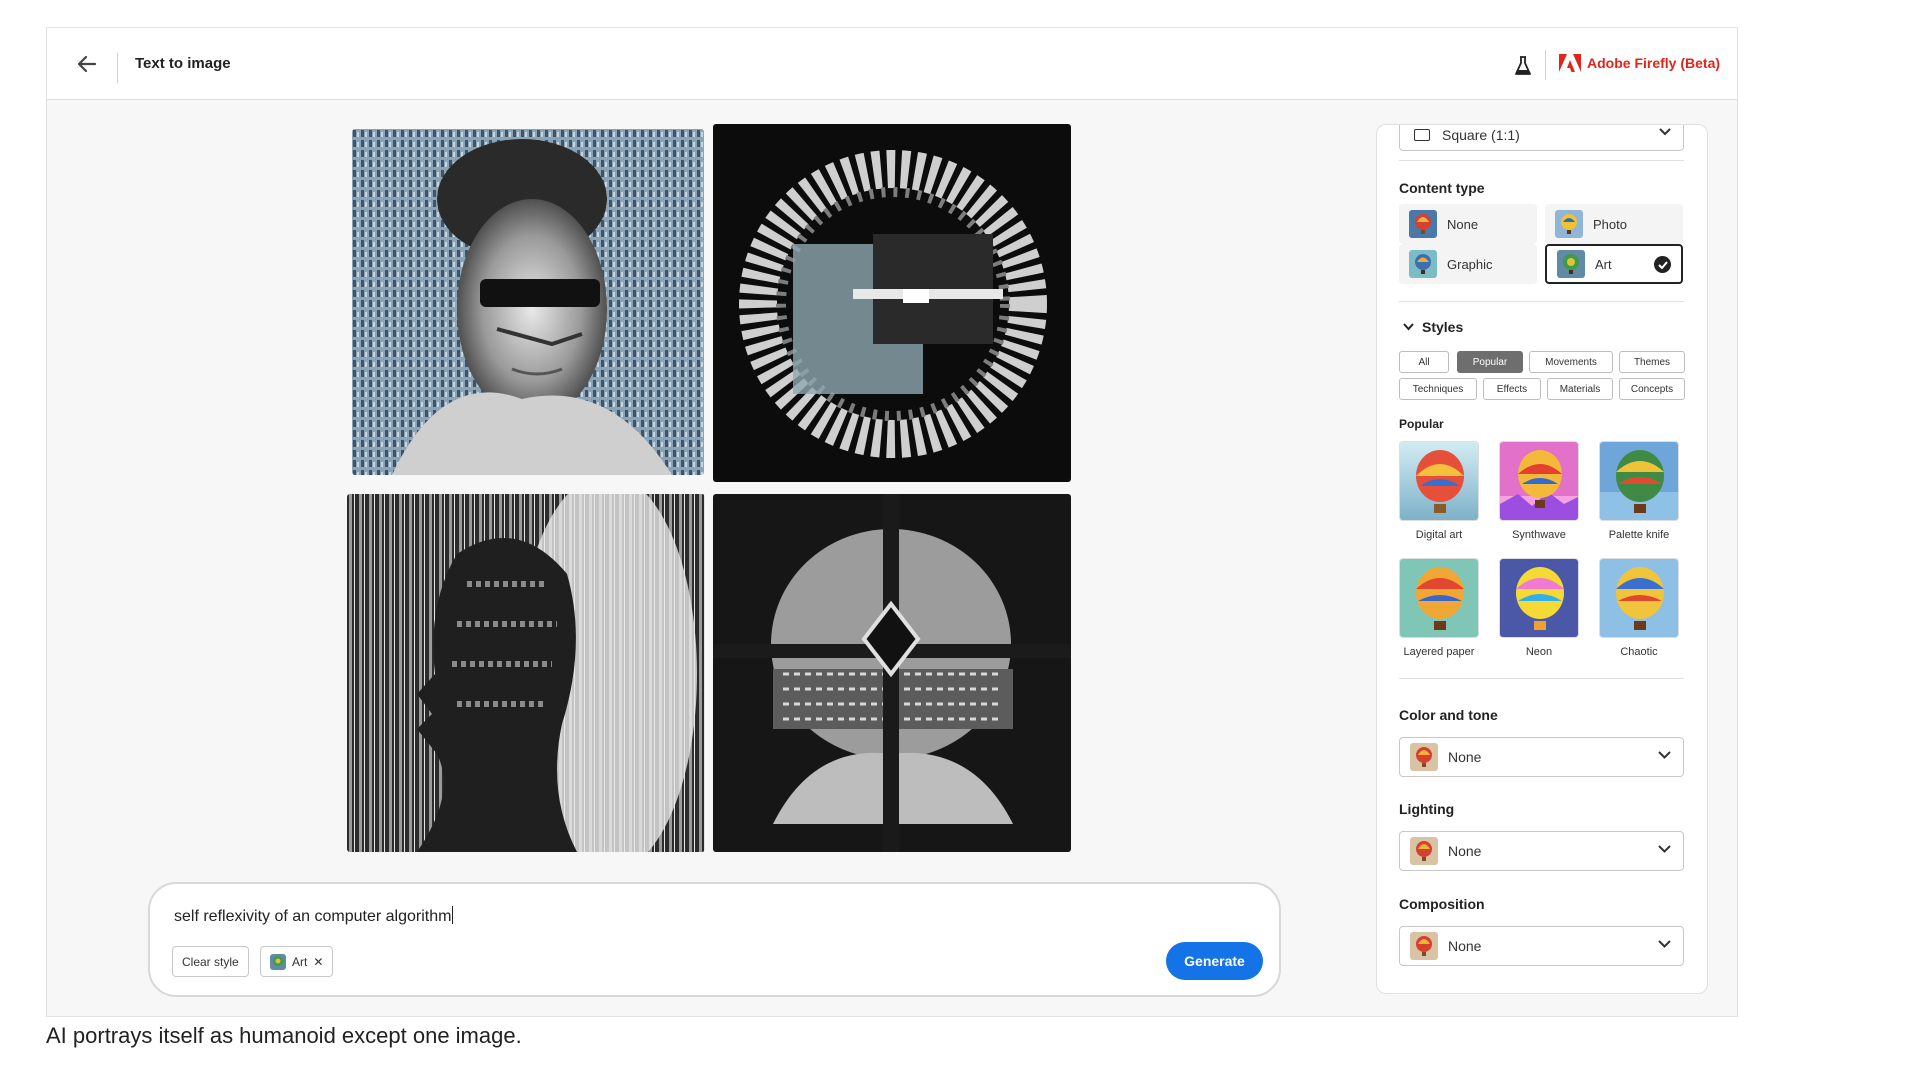 The height and width of the screenshot is (1080, 1920). I want to click on arrow-left-icon, so click(87, 64).